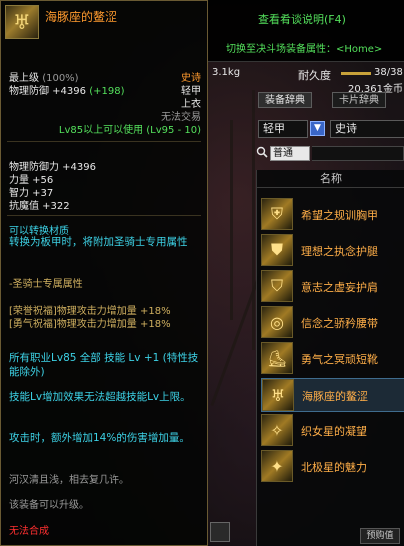 The height and width of the screenshot is (546, 404). I want to click on list-item: ⛊ 理想之执念护腿, so click(332, 251).